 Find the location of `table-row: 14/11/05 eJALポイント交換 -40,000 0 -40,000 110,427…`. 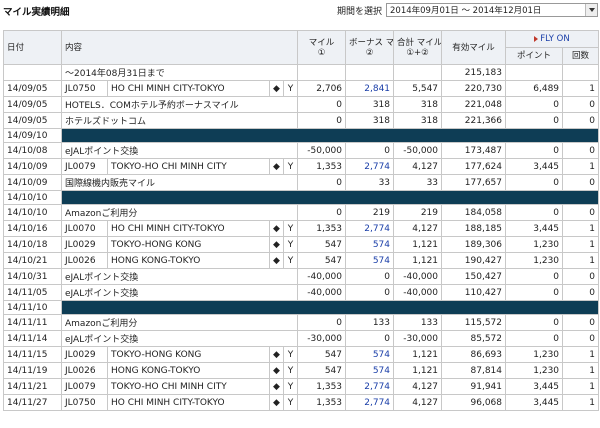

table-row: 14/11/05 eJALポイント交換 -40,000 0 -40,000 110,427… is located at coordinates (301, 292).